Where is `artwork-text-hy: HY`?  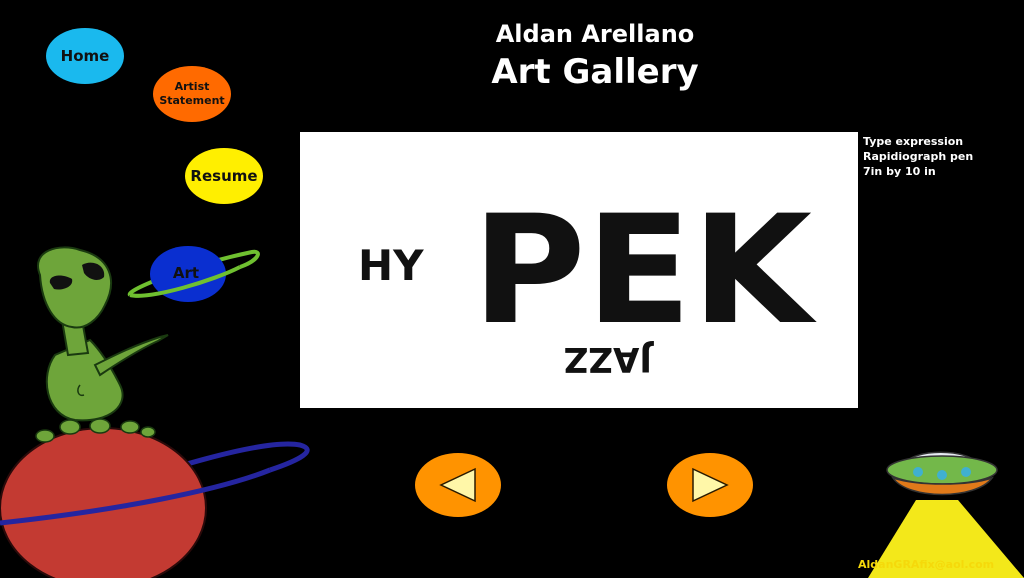 artwork-text-hy: HY is located at coordinates (391, 265).